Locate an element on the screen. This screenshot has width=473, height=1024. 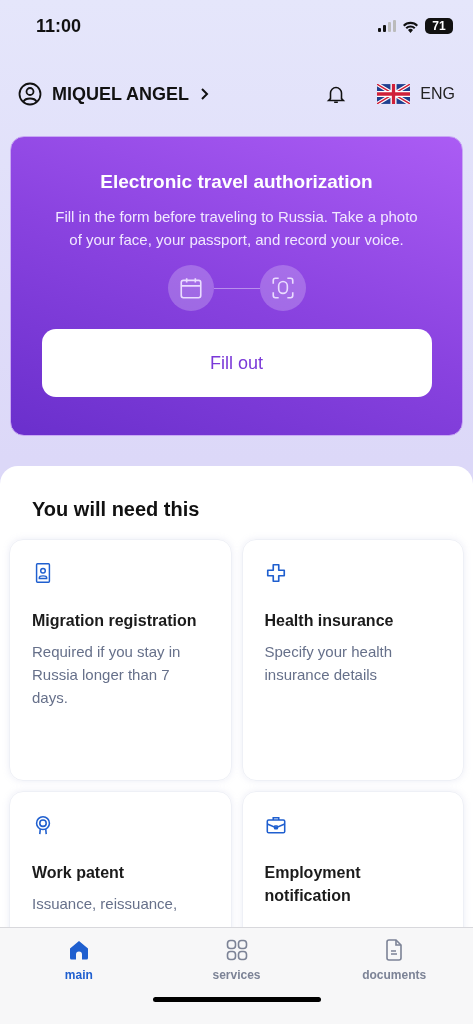
promo-title: Electronic travel authorization is located at coordinates (236, 182).